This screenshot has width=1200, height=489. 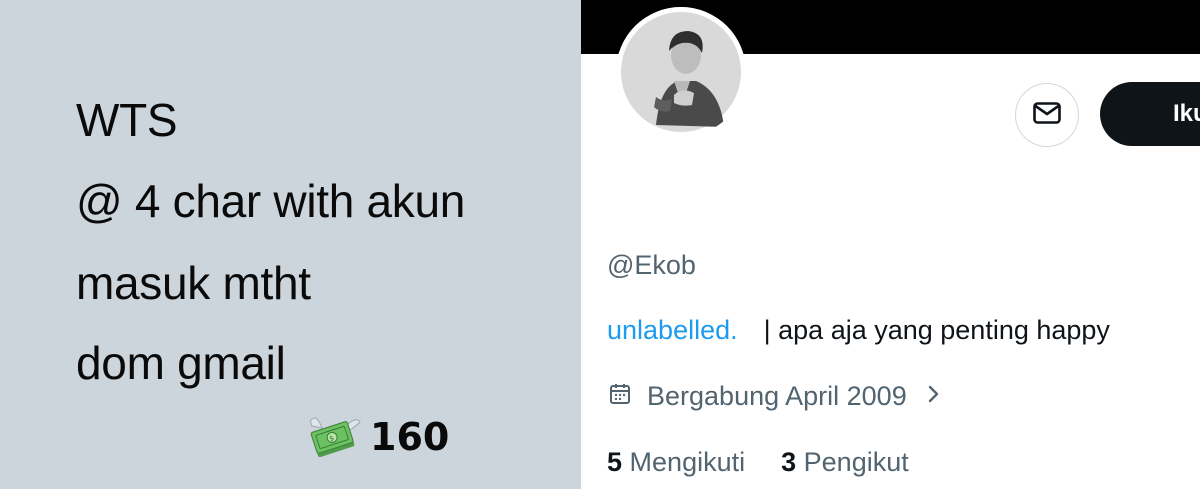 What do you see at coordinates (334, 437) in the screenshot?
I see `money-with-wings-icon: $` at bounding box center [334, 437].